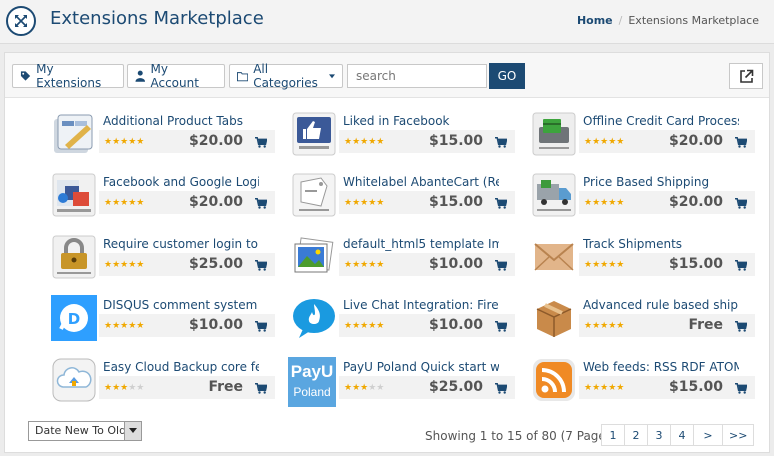  Describe the element at coordinates (312, 392) in the screenshot. I see `payu-logo-subtext: Poland` at that location.